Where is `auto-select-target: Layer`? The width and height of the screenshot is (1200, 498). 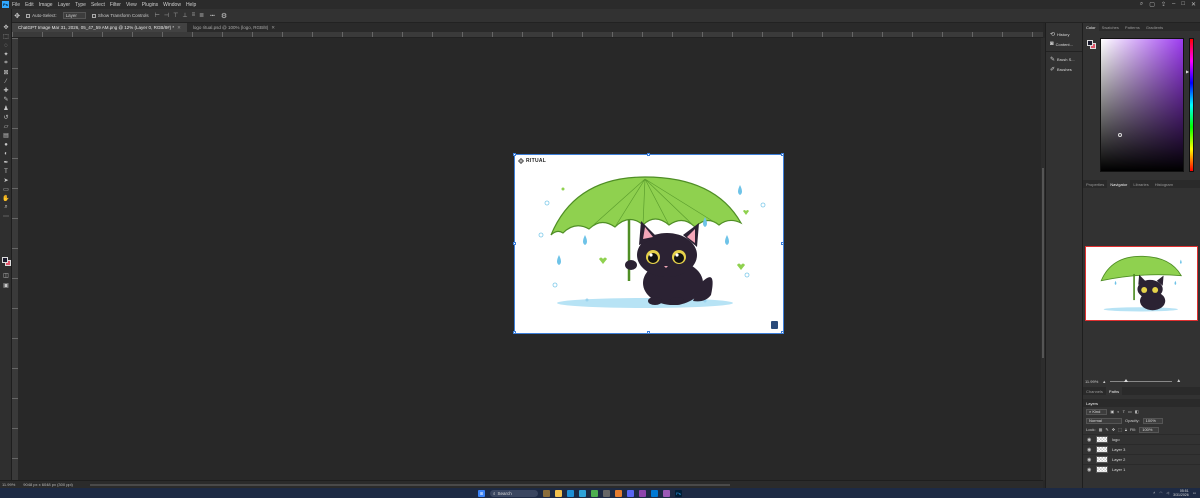 auto-select-target: Layer is located at coordinates (74, 15).